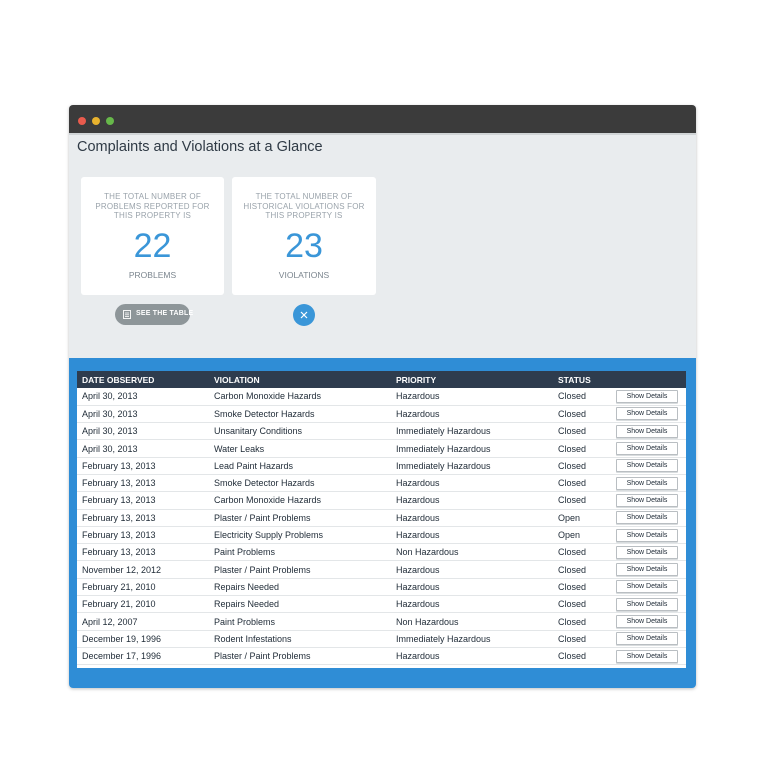  I want to click on close-button, so click(304, 315).